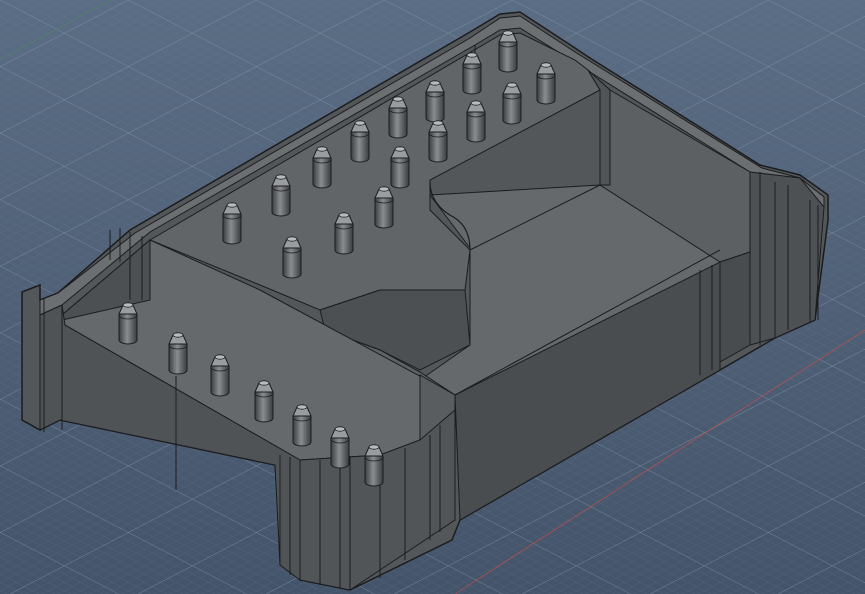  Describe the element at coordinates (735, 307) in the screenshot. I see `right-cavity-front-wall` at that location.